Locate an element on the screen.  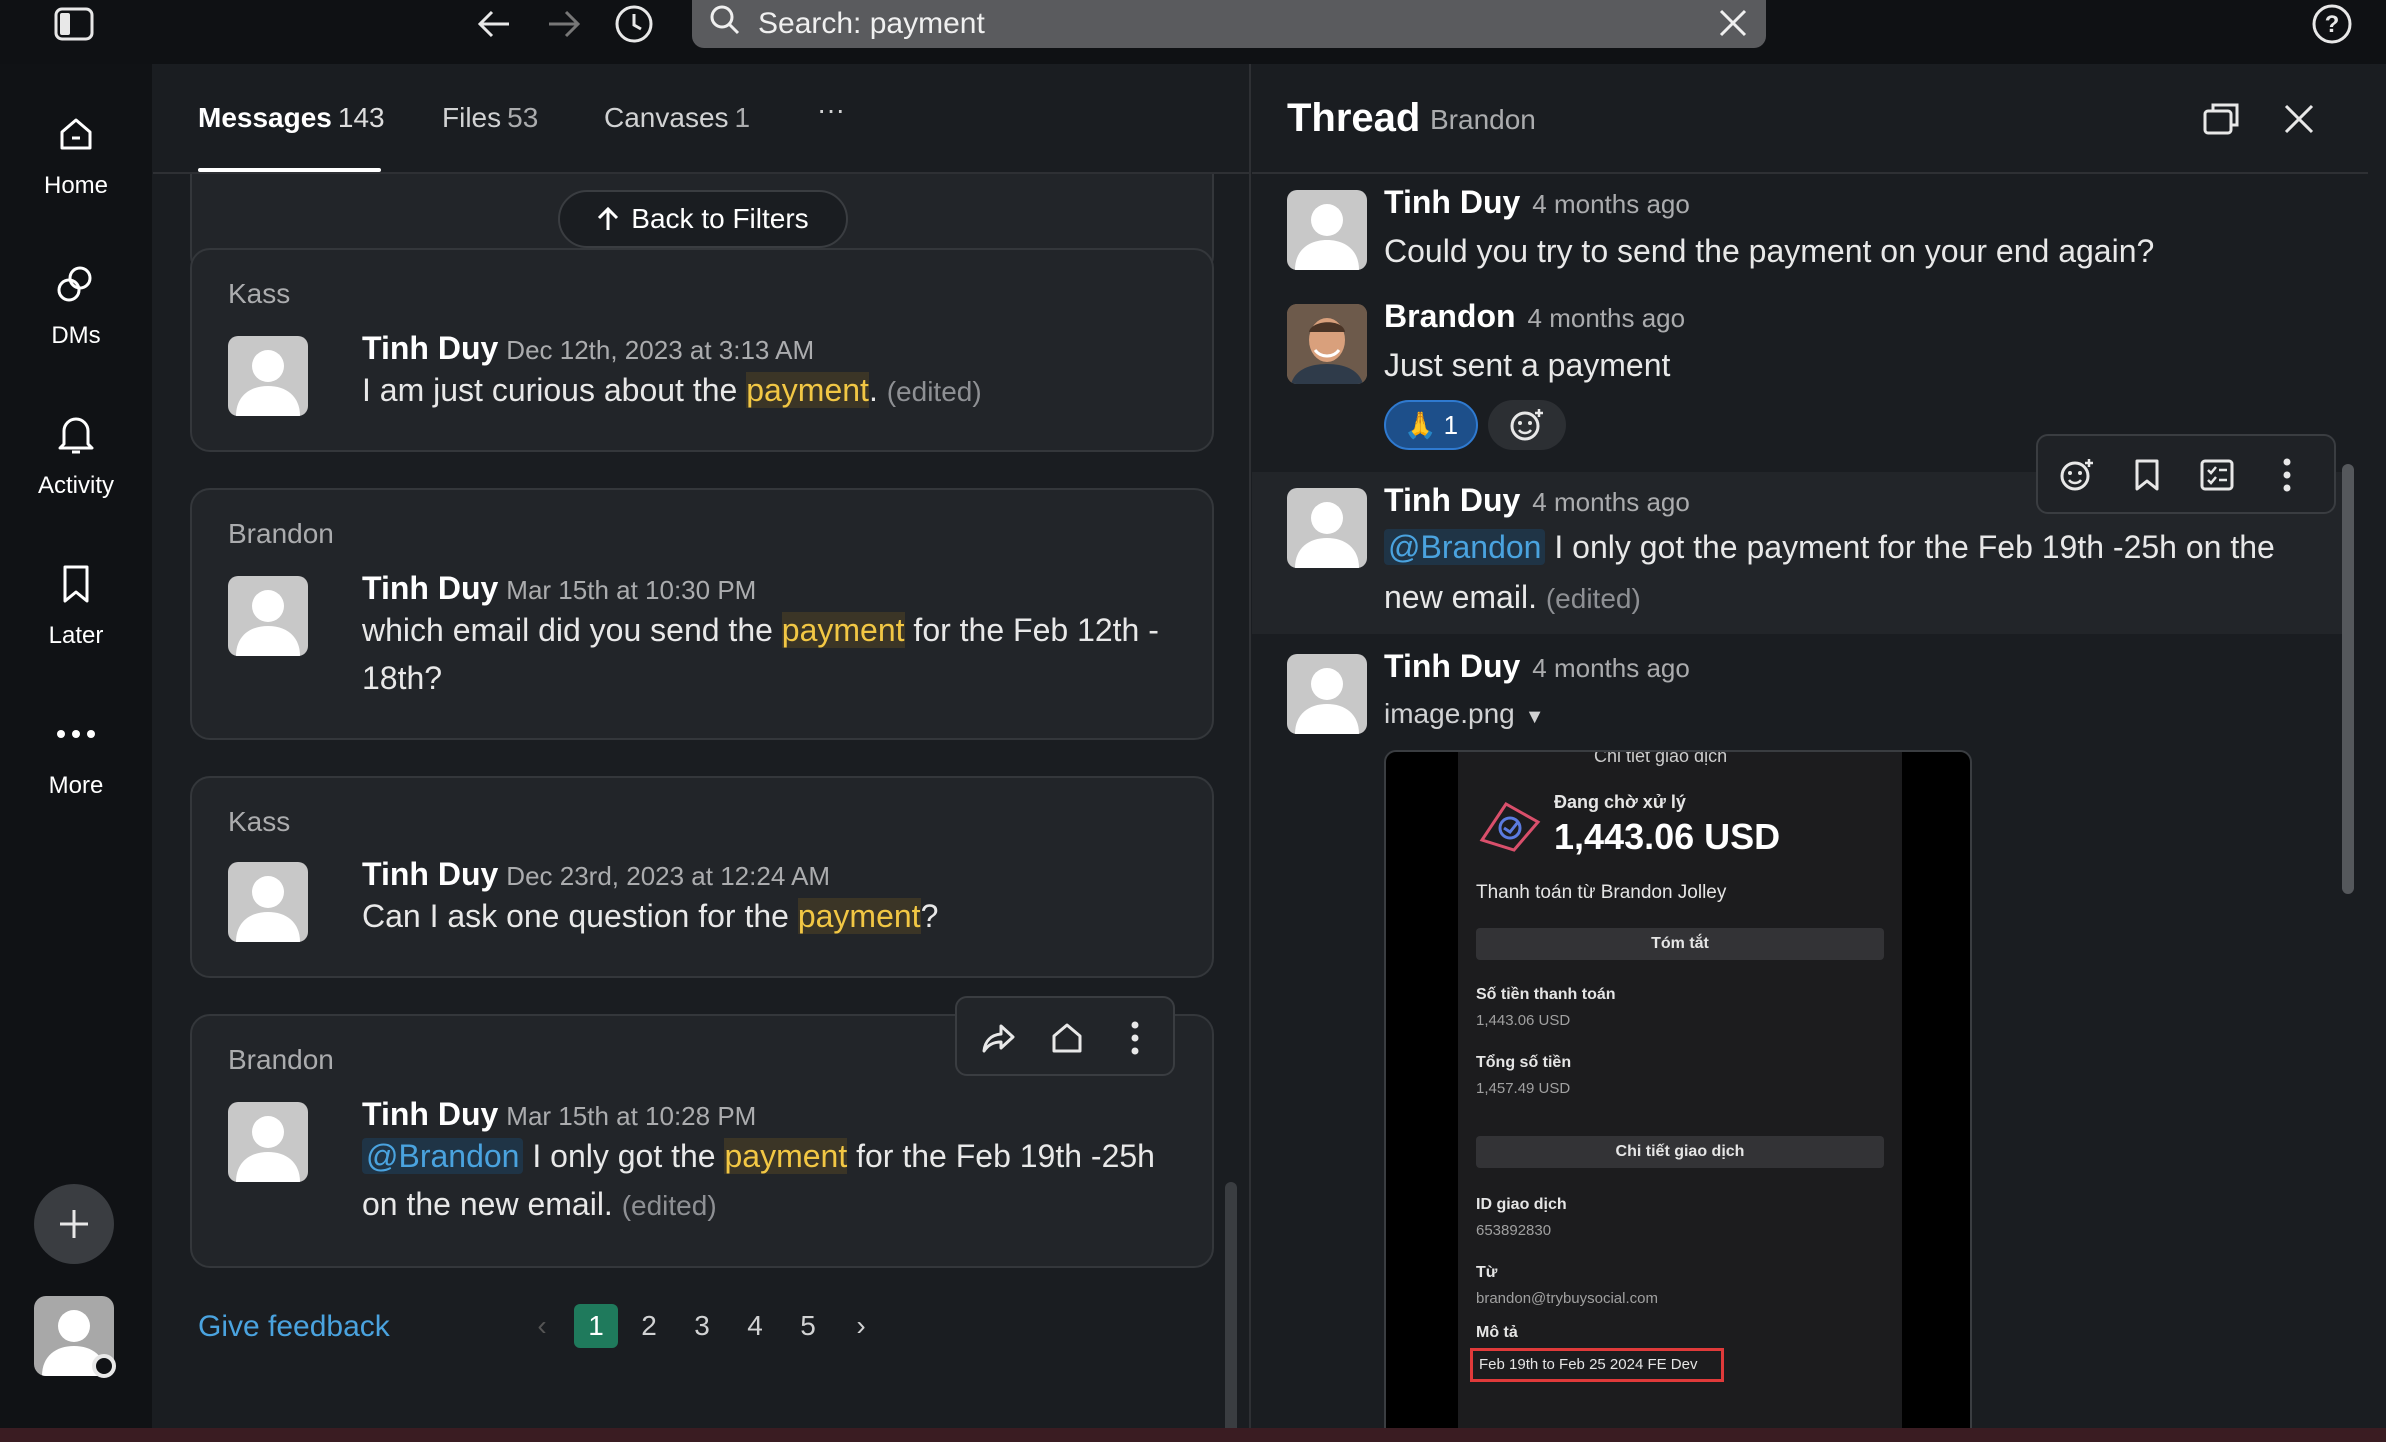
attachment-filename: image.png ▼ is located at coordinates (1464, 714).